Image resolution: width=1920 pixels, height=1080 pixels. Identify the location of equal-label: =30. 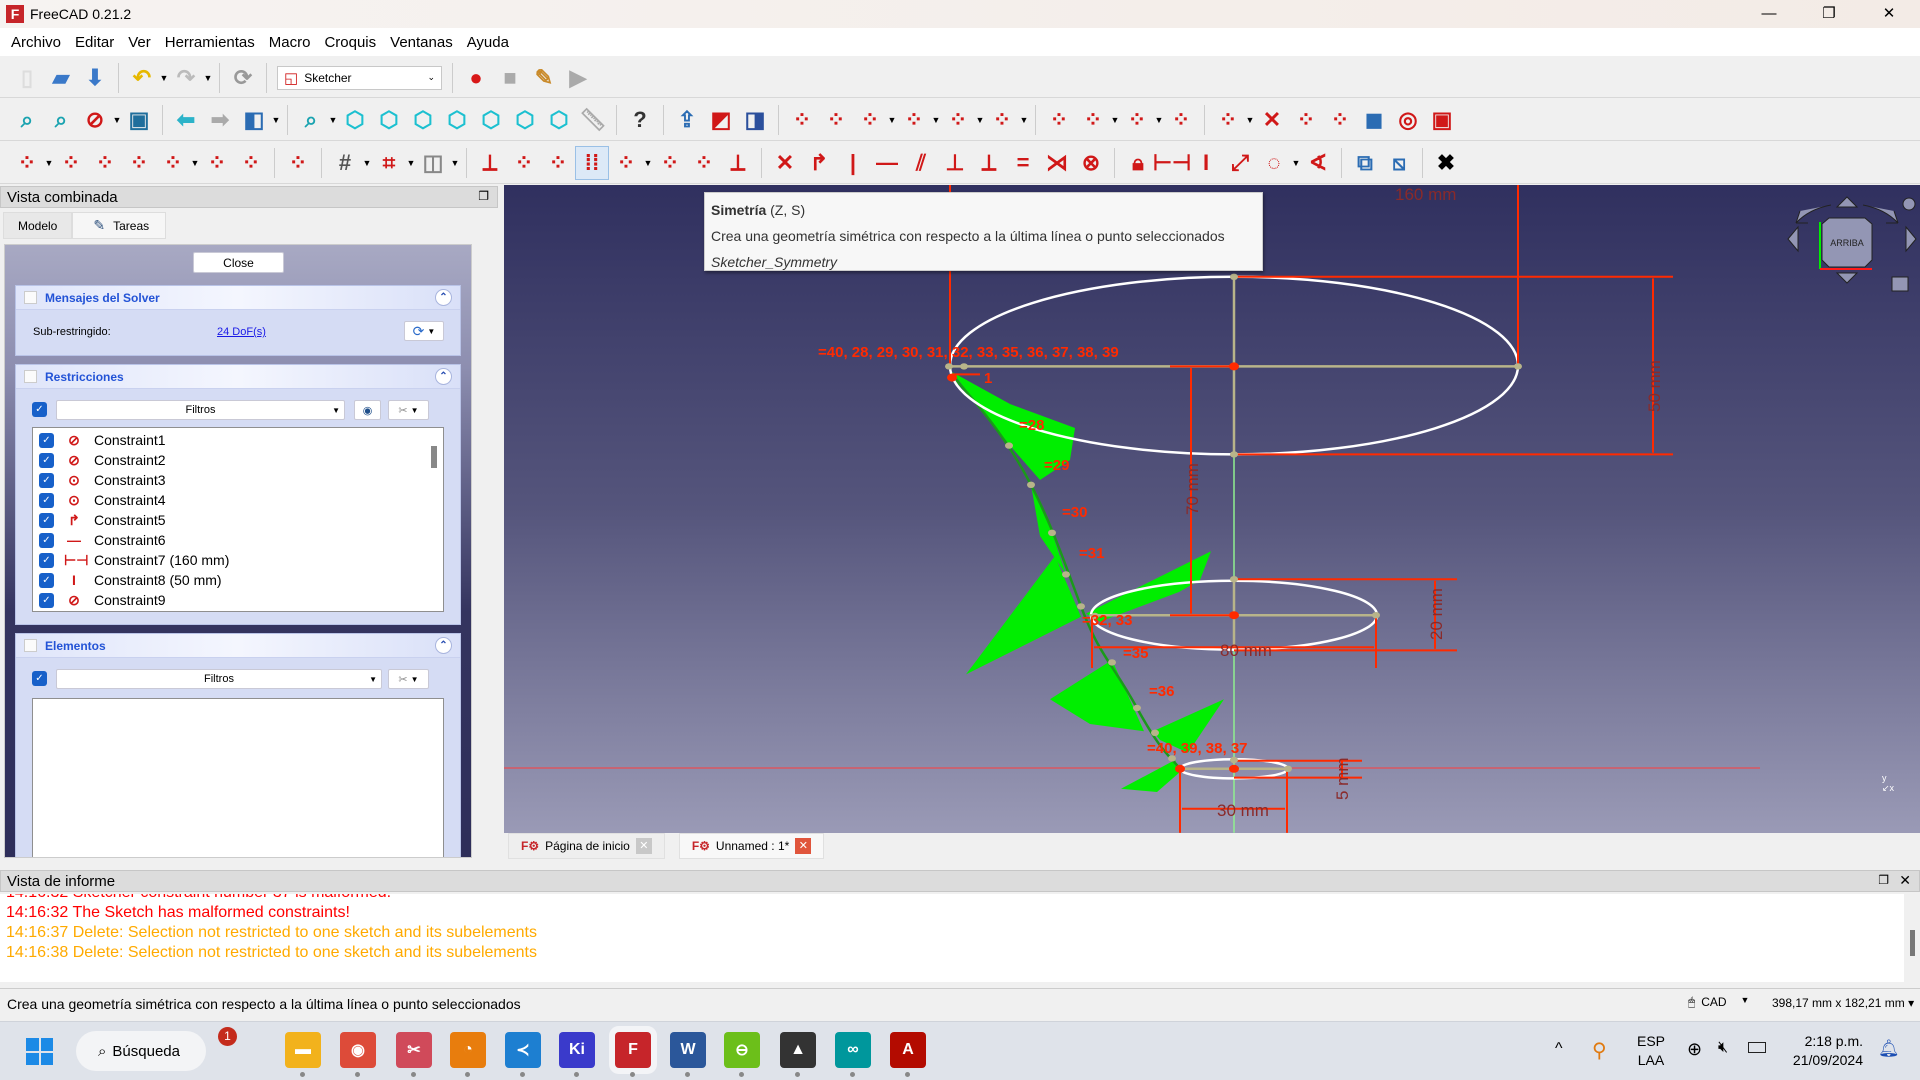
(1074, 512).